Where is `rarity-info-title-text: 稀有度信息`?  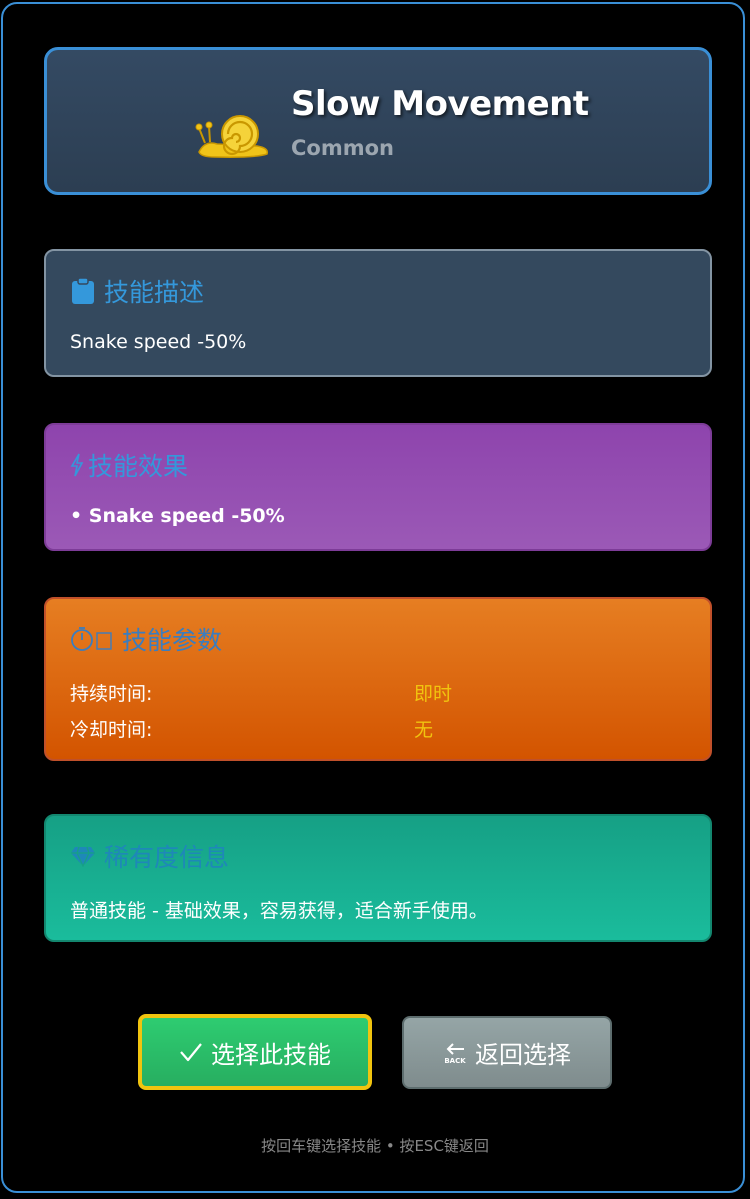
rarity-info-title-text: 稀有度信息 is located at coordinates (167, 857).